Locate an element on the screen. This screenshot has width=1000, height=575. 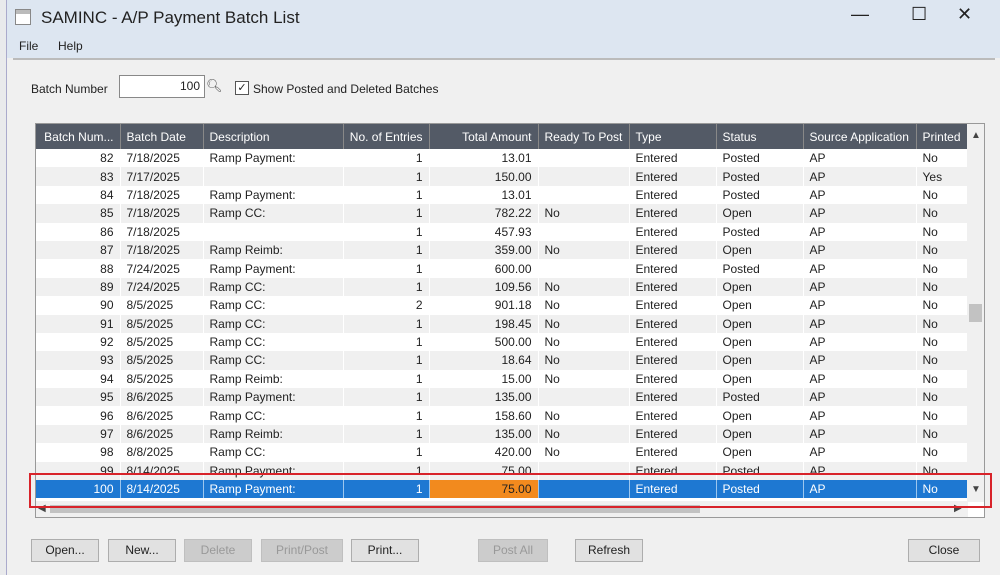
column-header: Batch Date is located at coordinates (162, 136).